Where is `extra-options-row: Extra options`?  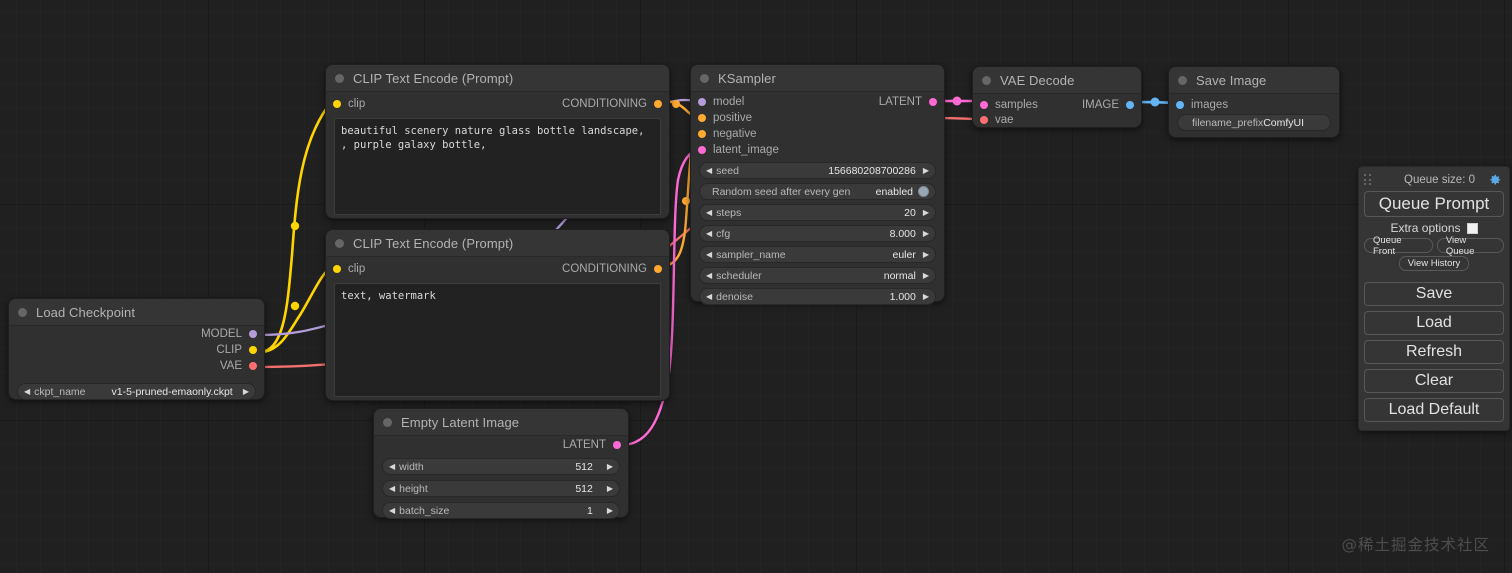 extra-options-row: Extra options is located at coordinates (1434, 228).